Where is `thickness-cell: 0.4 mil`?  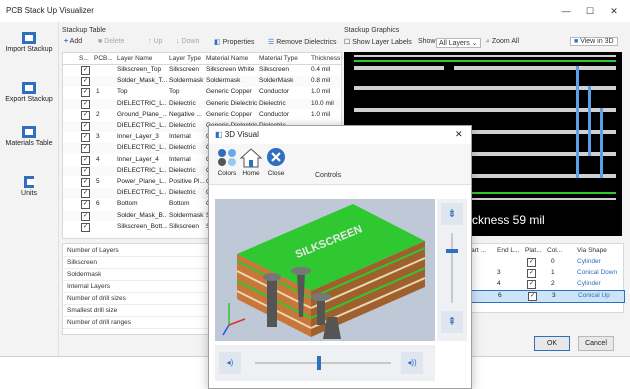 thickness-cell: 0.4 mil is located at coordinates (321, 69).